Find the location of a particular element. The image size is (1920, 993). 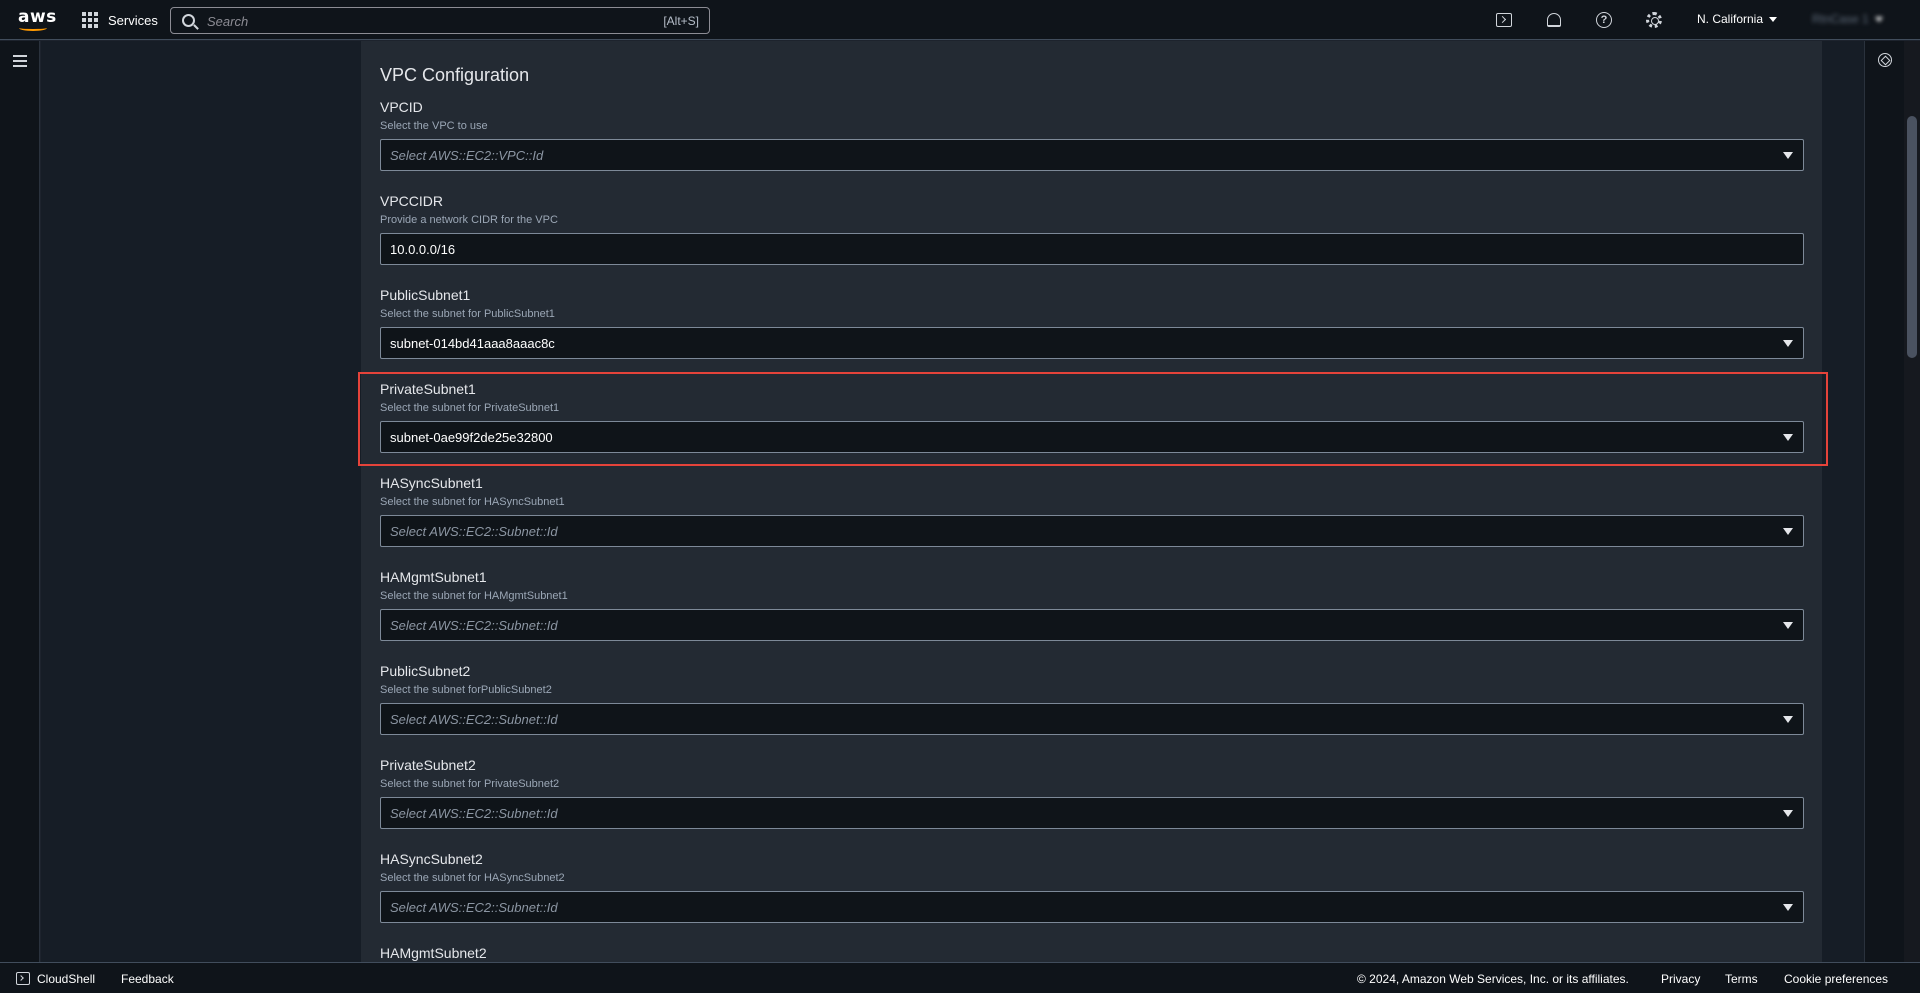

aws-logo-text: aws is located at coordinates (37, 17).